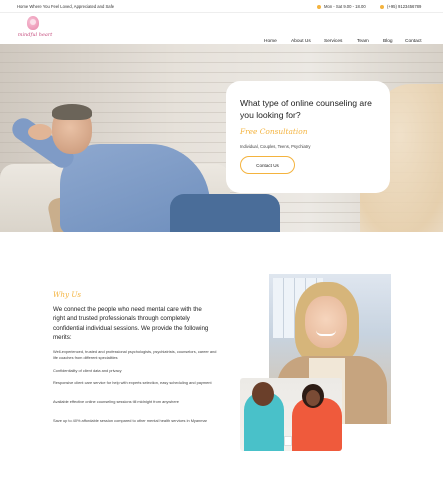  I want to click on hours-text: Mon - Sat 9.00 - 18.00, so click(345, 6).